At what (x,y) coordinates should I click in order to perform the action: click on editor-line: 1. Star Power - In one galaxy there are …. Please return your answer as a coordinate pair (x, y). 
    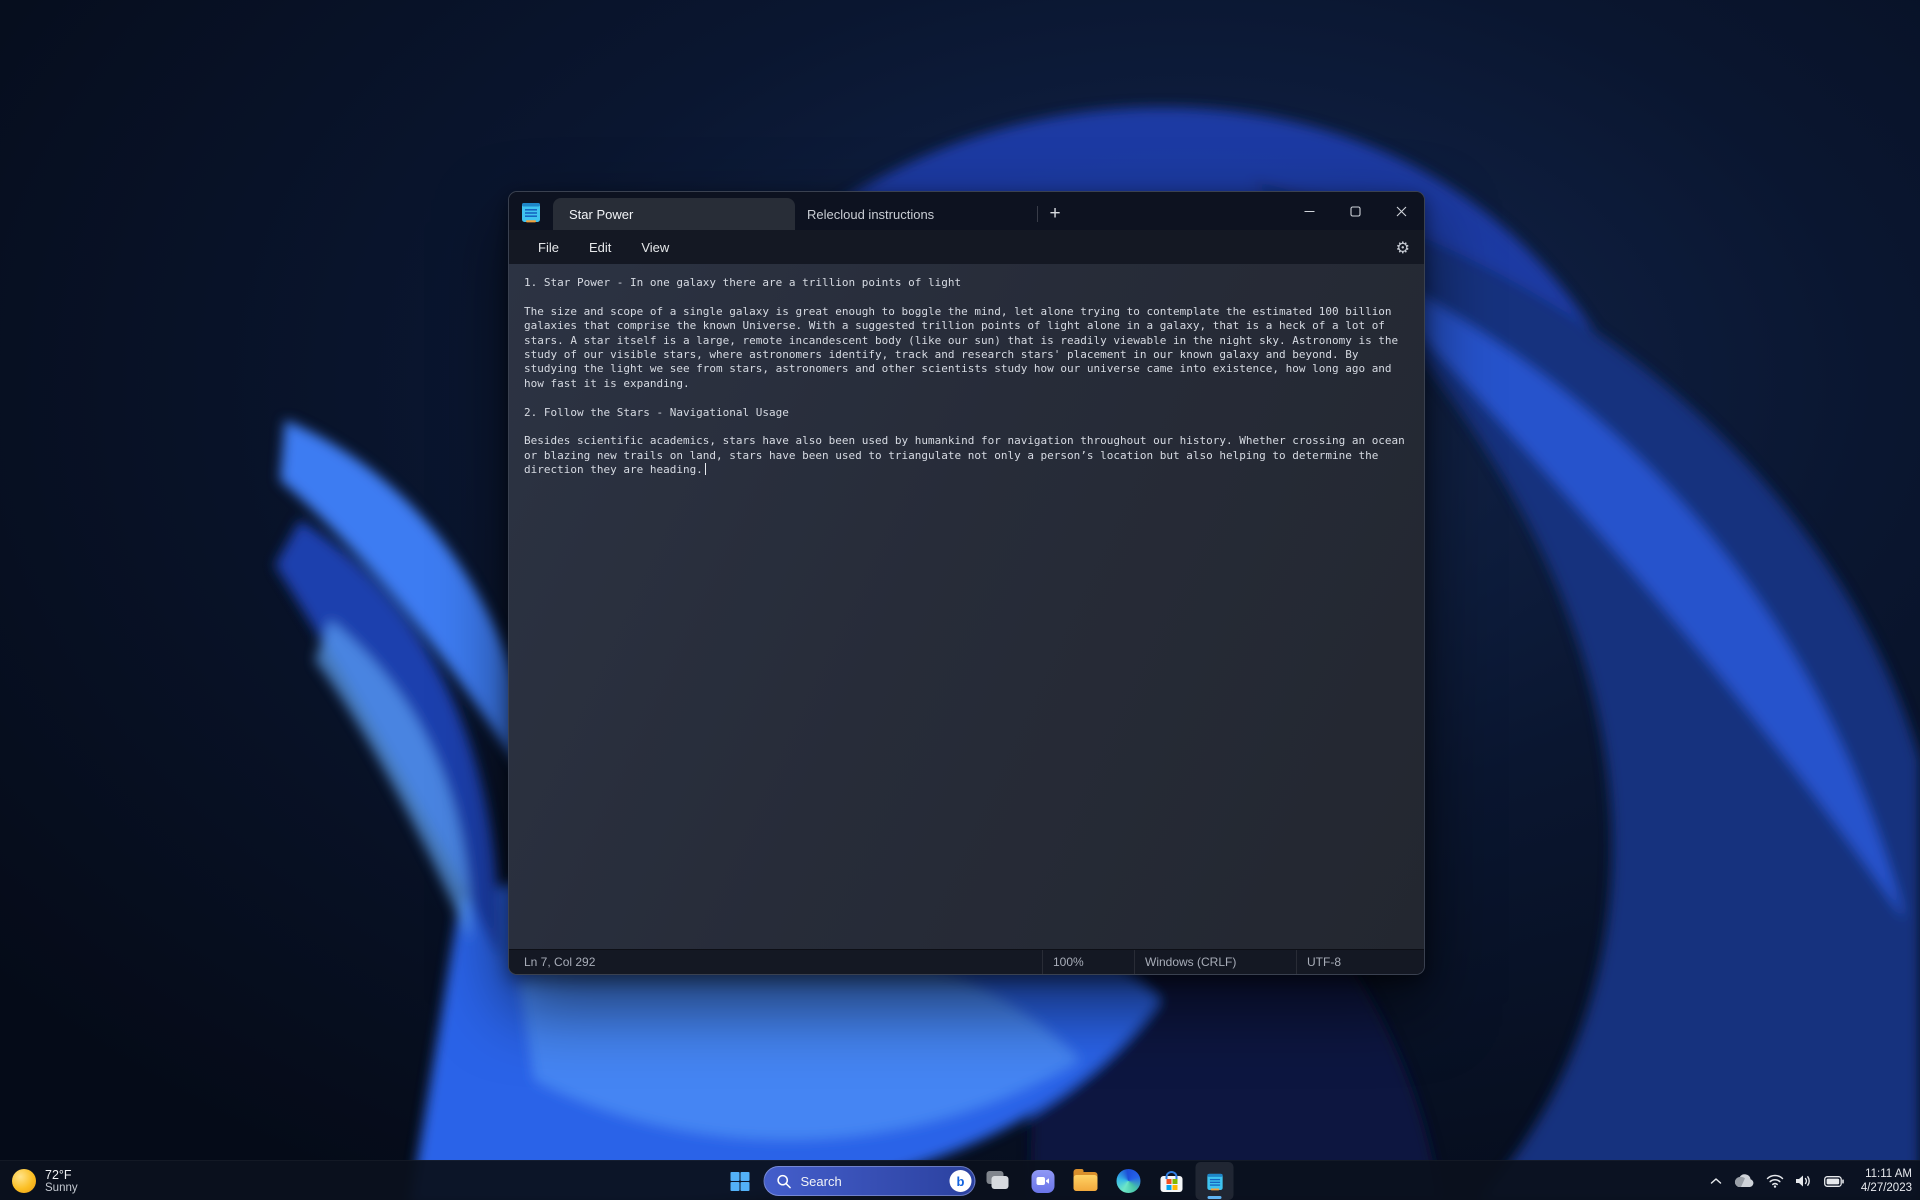
    Looking at the image, I should click on (743, 282).